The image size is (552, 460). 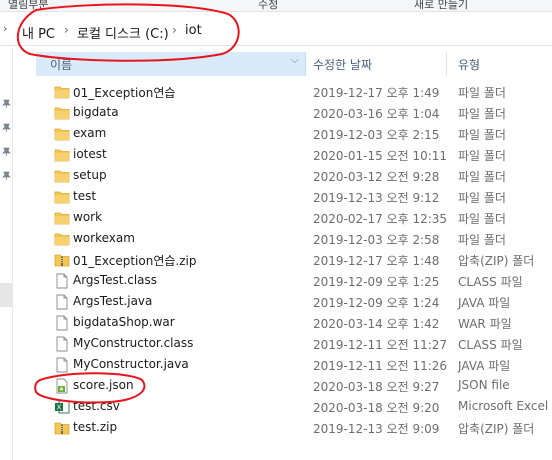 I want to click on file-date: 2019-12-13 오전 9:09, so click(x=376, y=429).